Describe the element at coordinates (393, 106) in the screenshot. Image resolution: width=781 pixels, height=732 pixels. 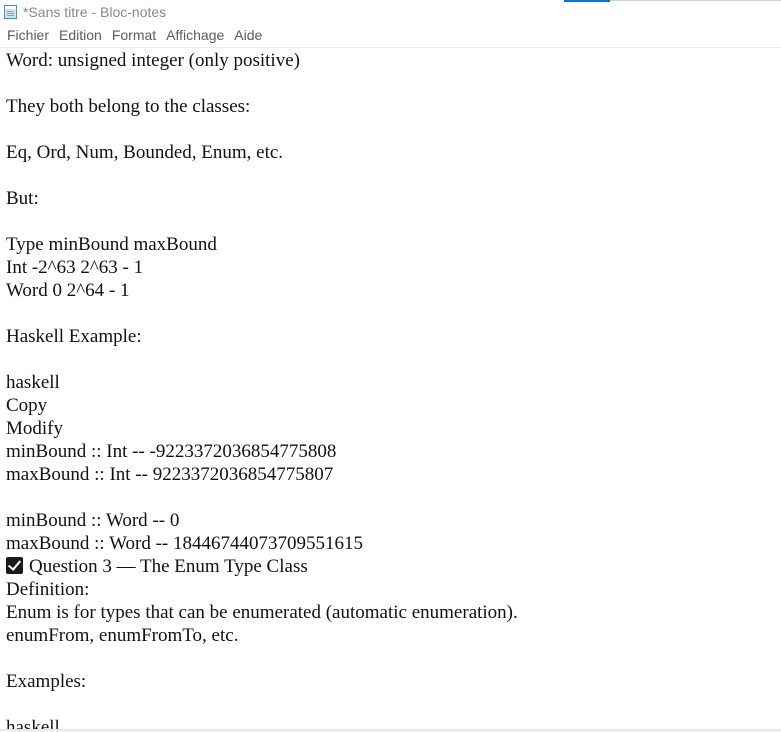
I see `text-line: They both belong to the classes:` at that location.